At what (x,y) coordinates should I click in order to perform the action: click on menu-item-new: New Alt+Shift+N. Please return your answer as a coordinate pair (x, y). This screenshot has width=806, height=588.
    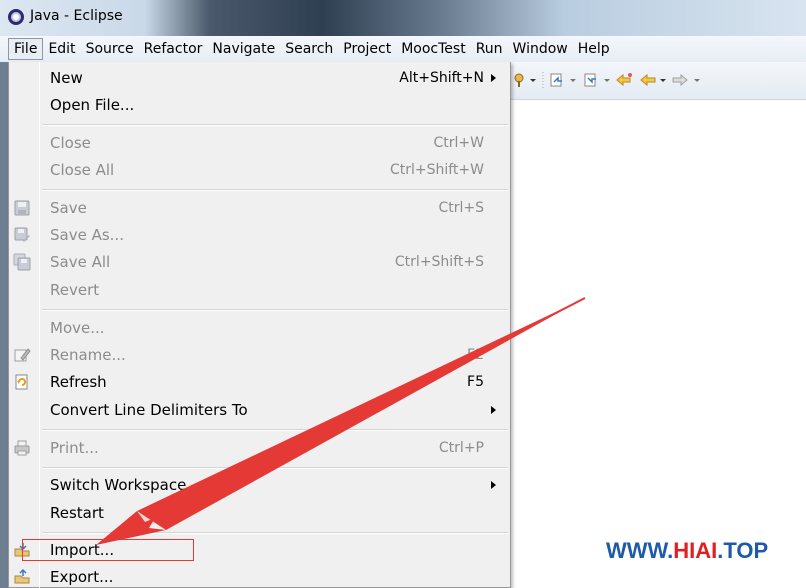
    Looking at the image, I should click on (259, 78).